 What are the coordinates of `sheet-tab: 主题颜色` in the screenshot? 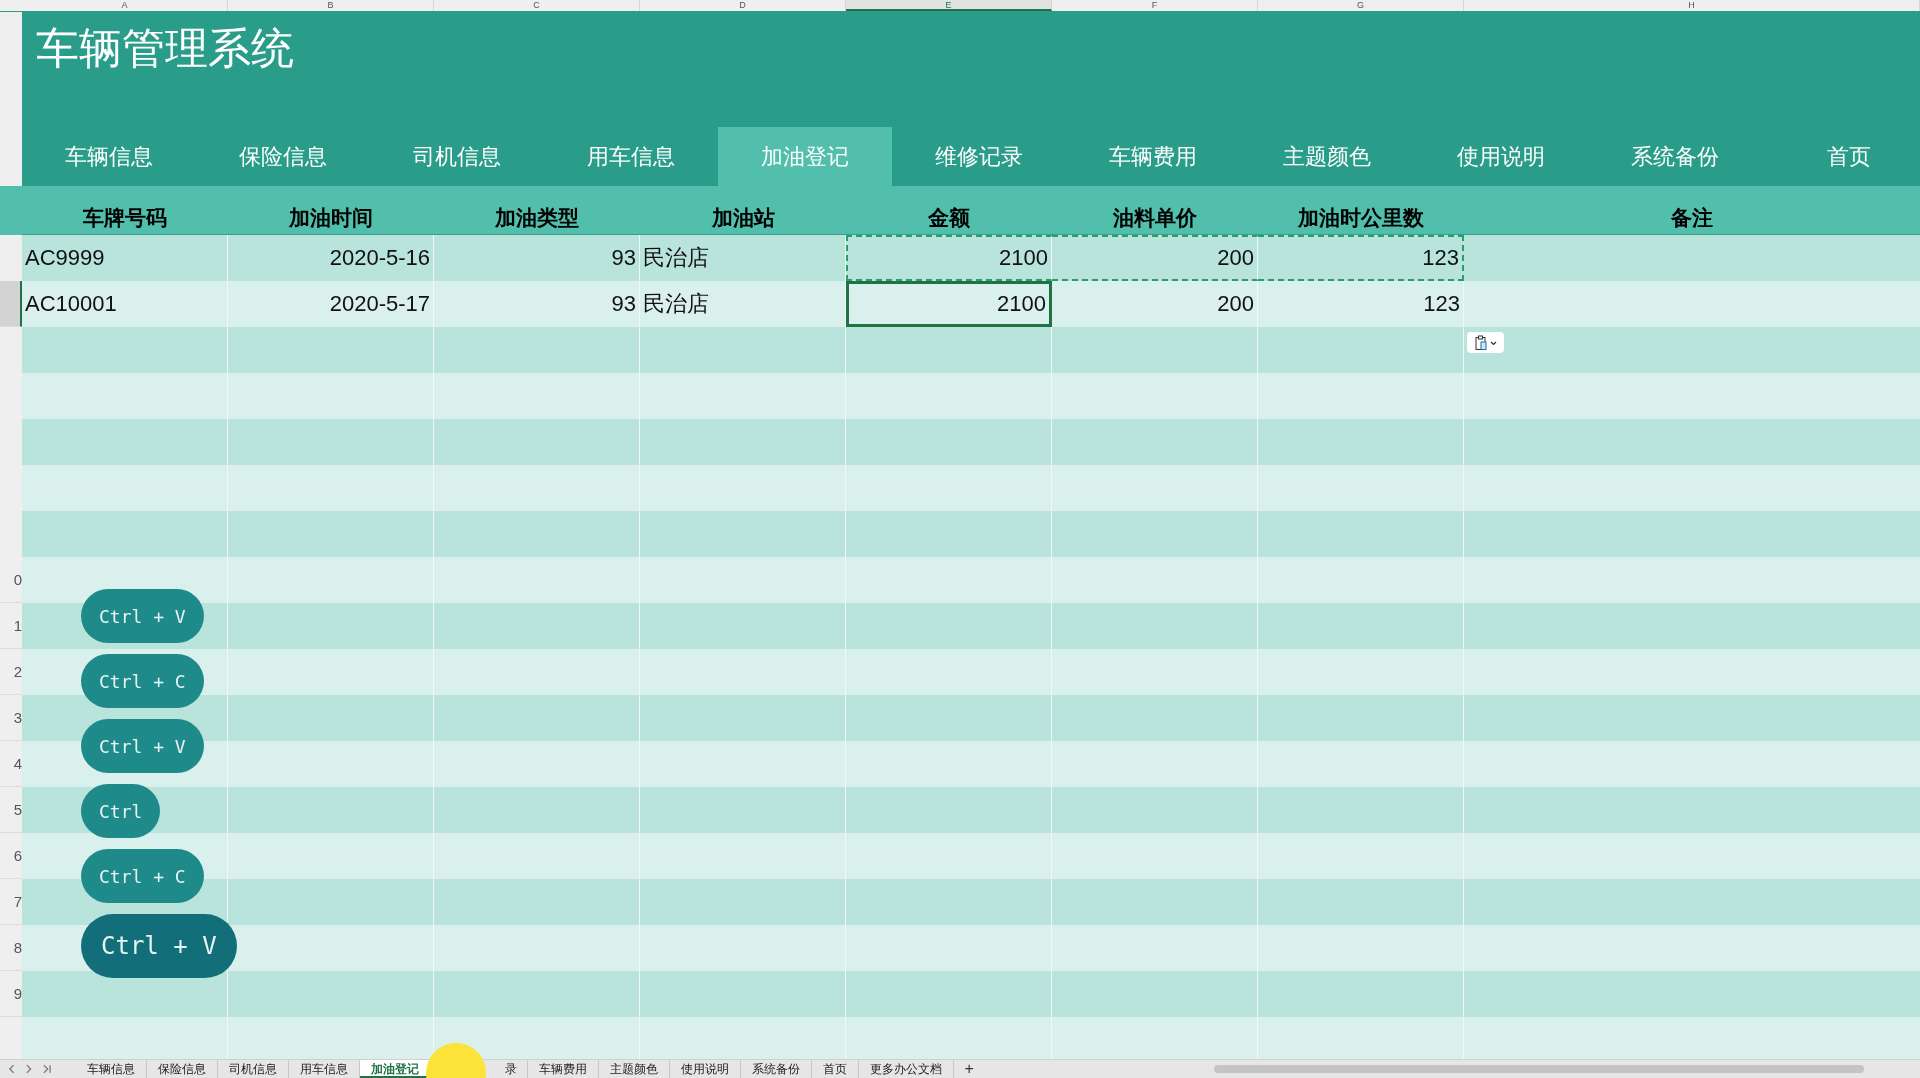 It's located at (635, 1069).